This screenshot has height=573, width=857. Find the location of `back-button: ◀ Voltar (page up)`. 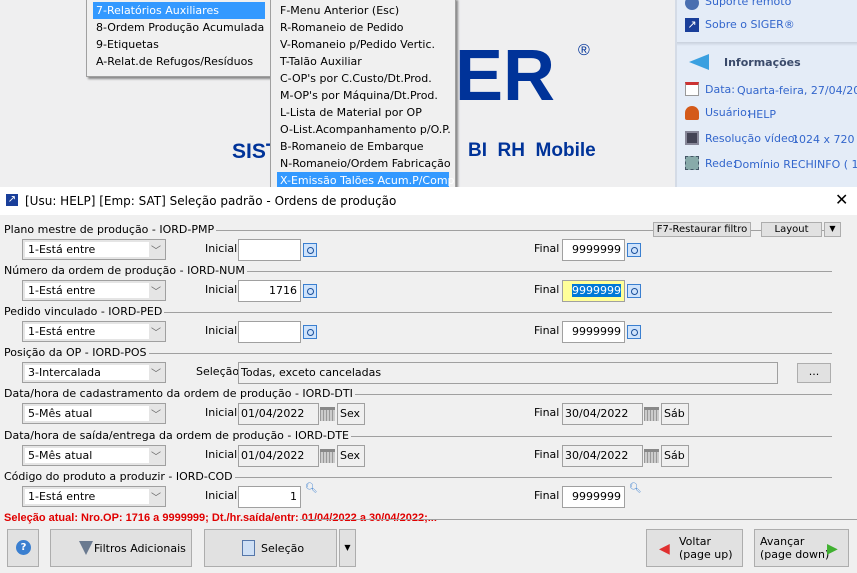

back-button: ◀ Voltar (page up) is located at coordinates (694, 548).